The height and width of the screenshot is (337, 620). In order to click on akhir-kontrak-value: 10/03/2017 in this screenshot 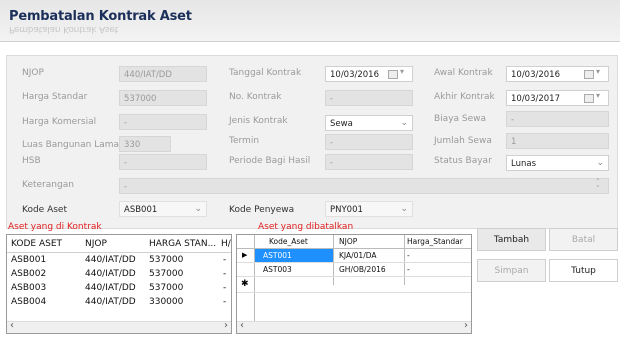, I will do `click(535, 99)`.